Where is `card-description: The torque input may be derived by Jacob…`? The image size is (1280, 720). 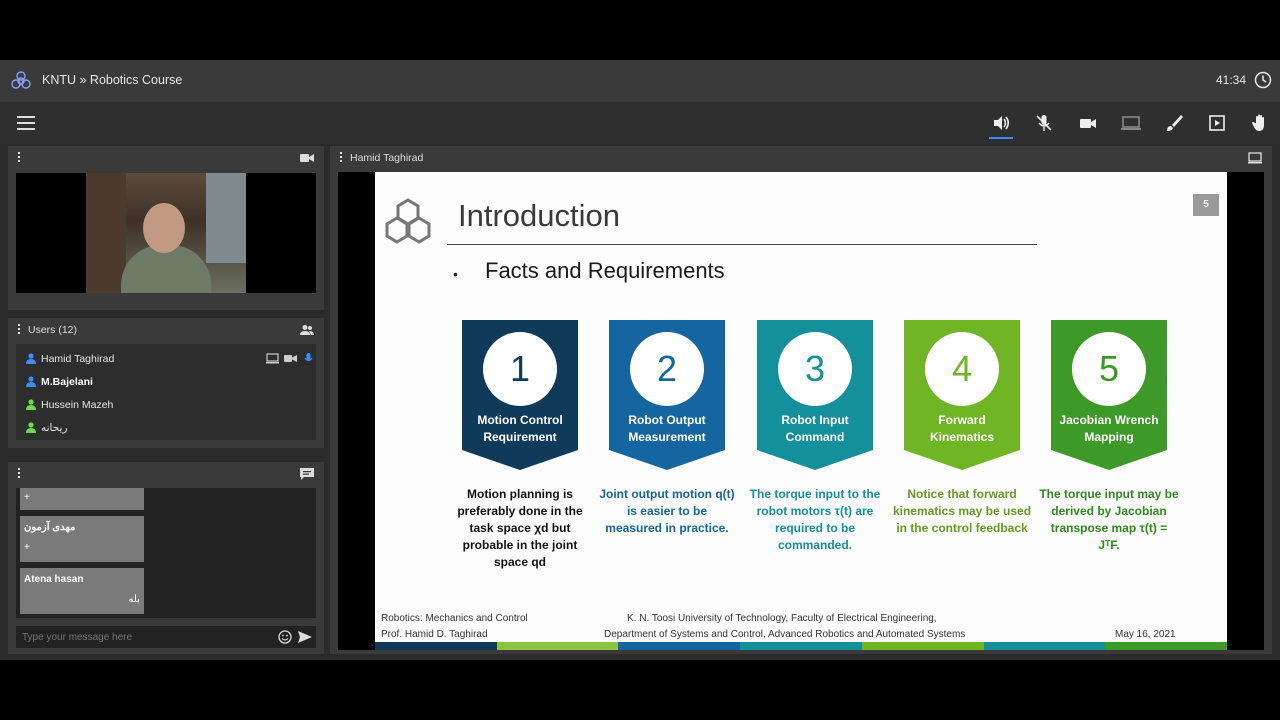 card-description: The torque input may be derived by Jacob… is located at coordinates (1109, 519).